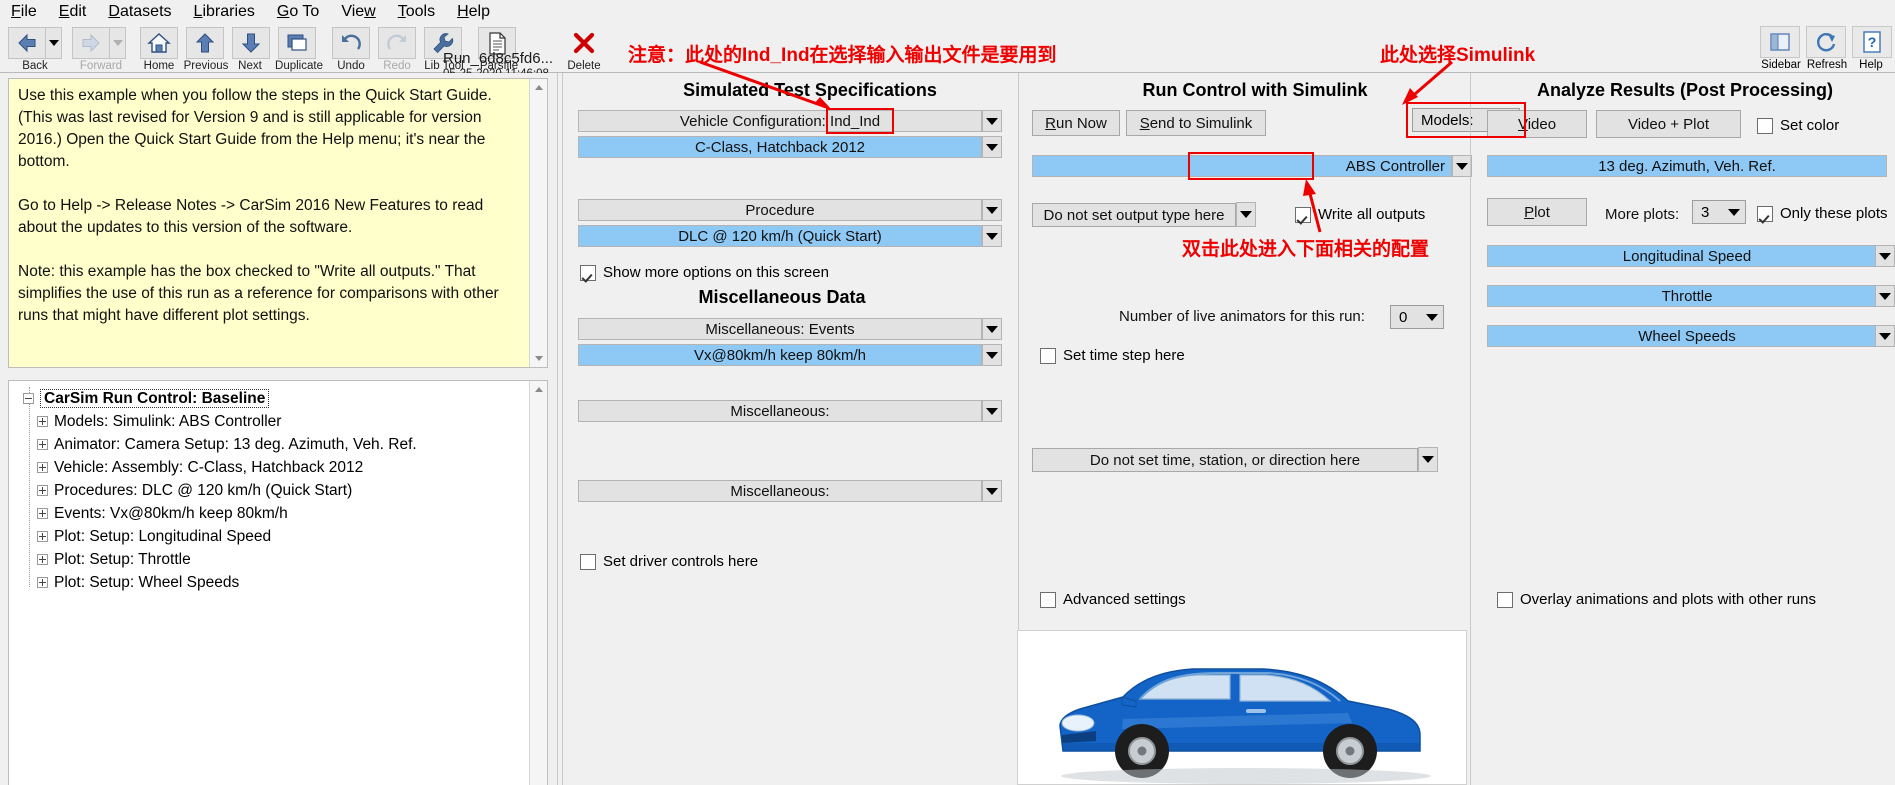  What do you see at coordinates (992, 210) in the screenshot?
I see `procedure-dropdown` at bounding box center [992, 210].